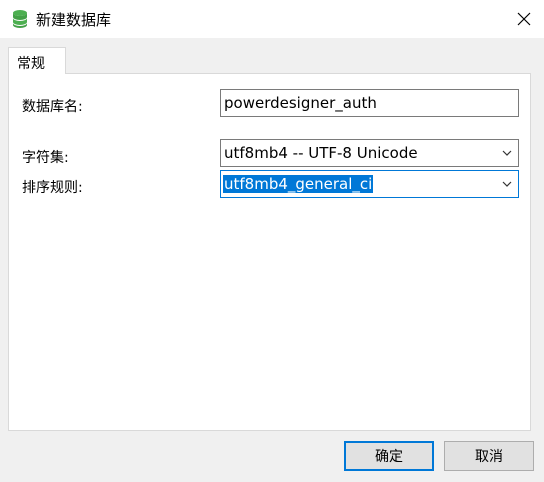 The height and width of the screenshot is (482, 544). I want to click on charset-select: utf8mb4 -- UTF-8 Unicode, so click(369, 153).